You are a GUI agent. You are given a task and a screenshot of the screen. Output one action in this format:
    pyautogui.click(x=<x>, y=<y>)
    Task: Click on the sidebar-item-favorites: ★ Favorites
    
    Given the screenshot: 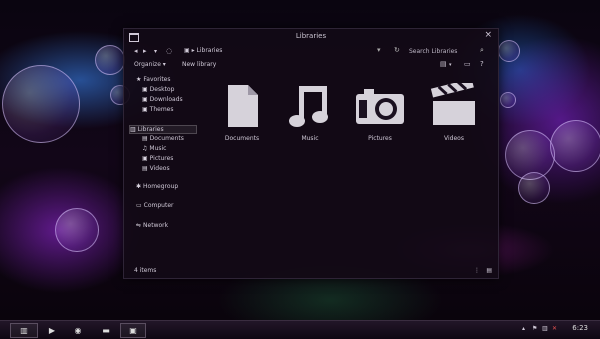 What is the action you would take?
    pyautogui.click(x=153, y=79)
    